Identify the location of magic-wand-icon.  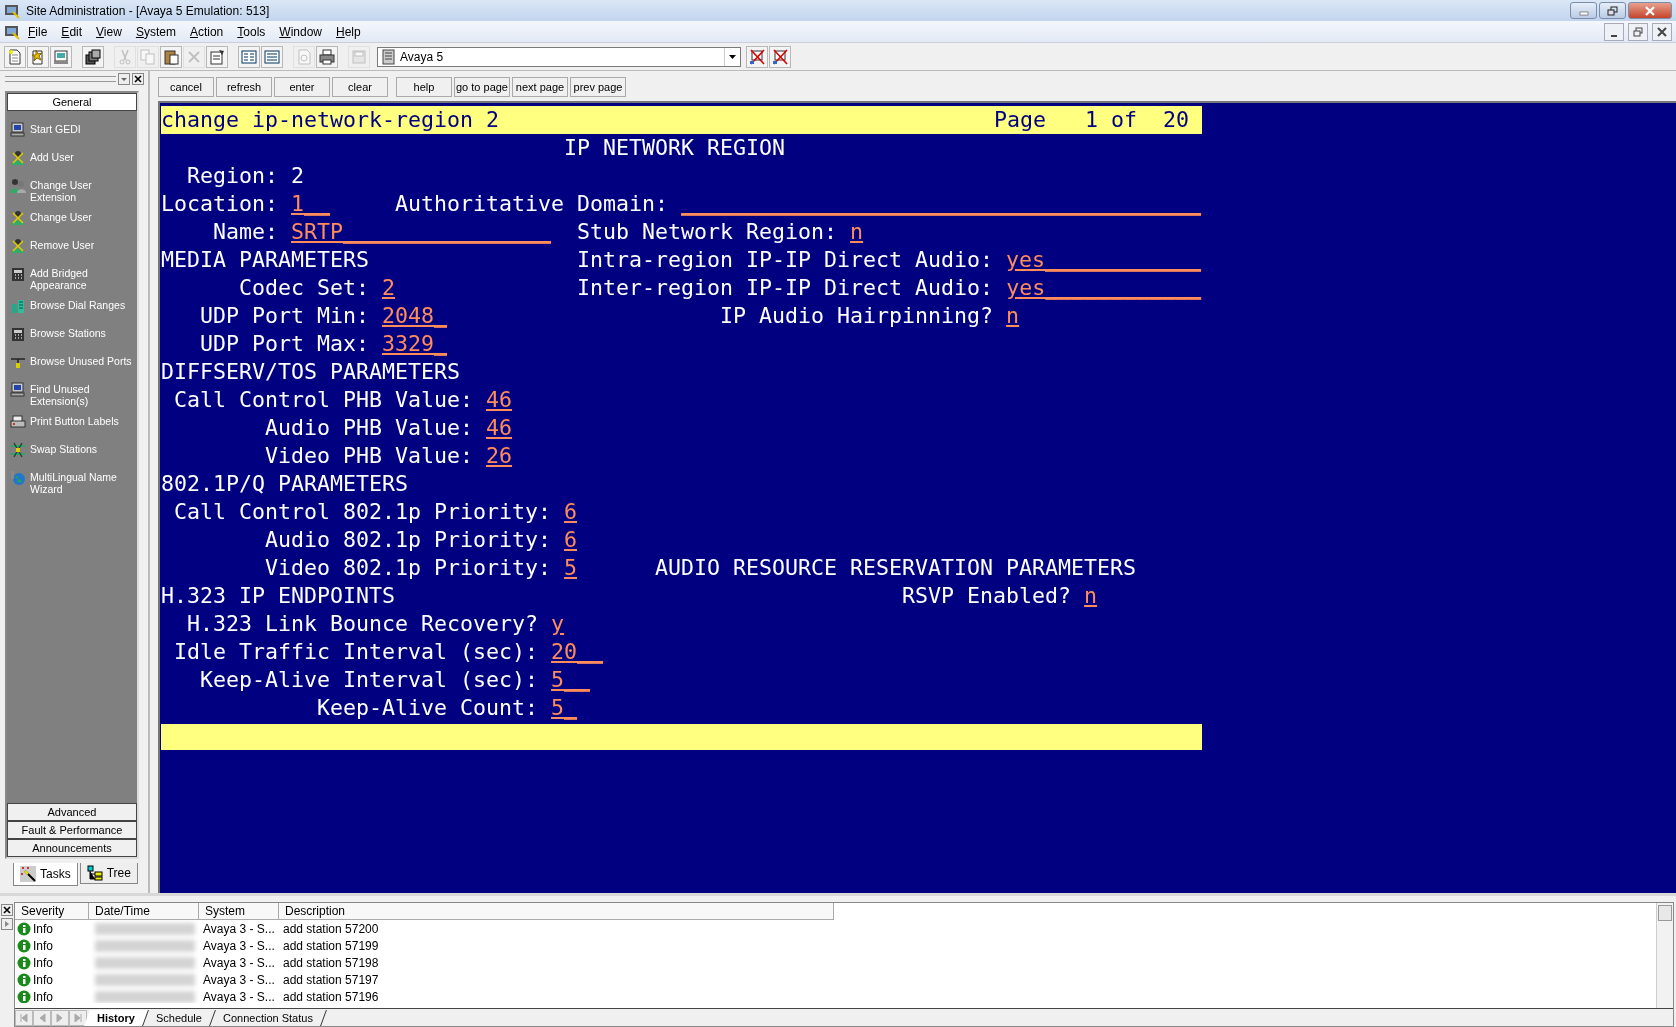
(28, 874).